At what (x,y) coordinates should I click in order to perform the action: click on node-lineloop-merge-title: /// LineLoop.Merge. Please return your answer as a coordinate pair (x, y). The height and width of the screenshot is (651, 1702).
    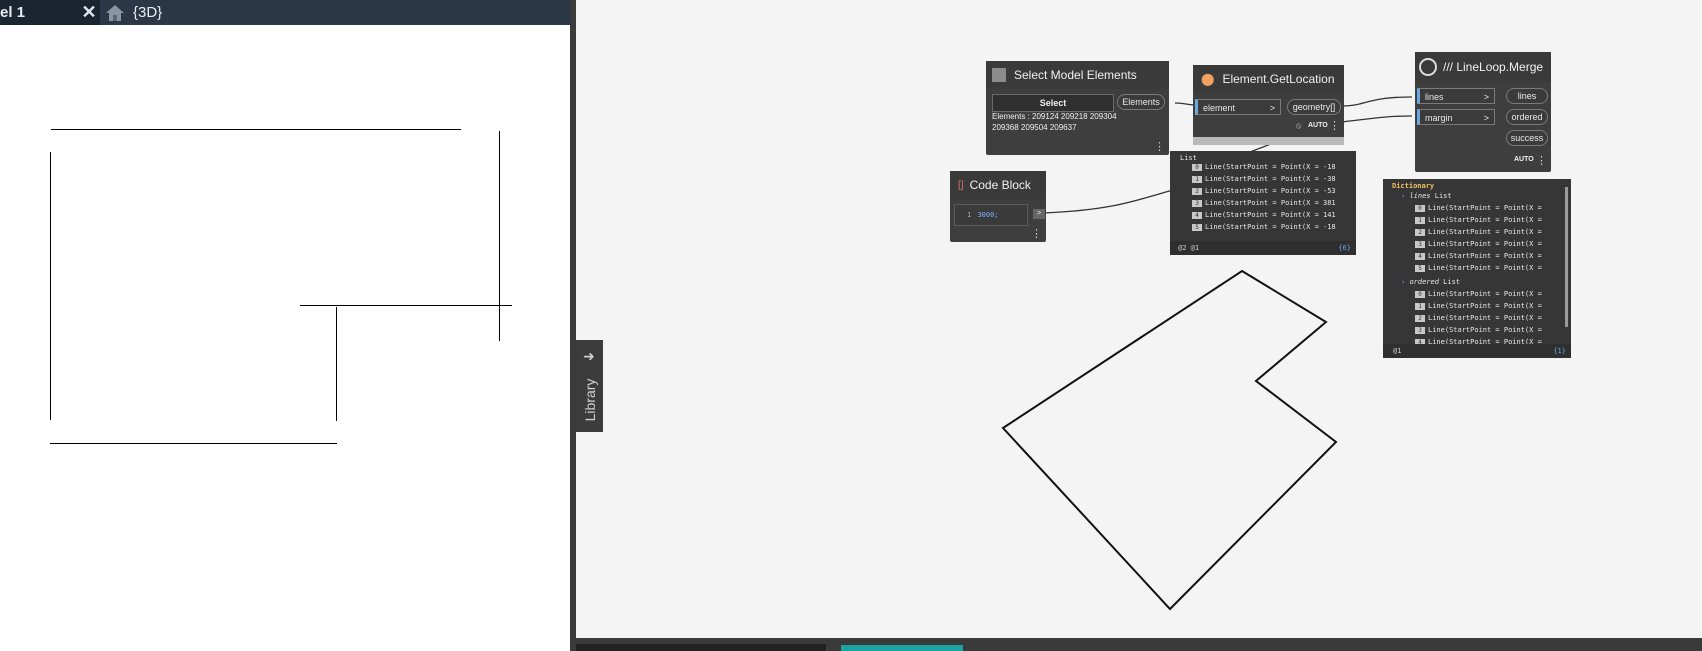
    Looking at the image, I should click on (1493, 67).